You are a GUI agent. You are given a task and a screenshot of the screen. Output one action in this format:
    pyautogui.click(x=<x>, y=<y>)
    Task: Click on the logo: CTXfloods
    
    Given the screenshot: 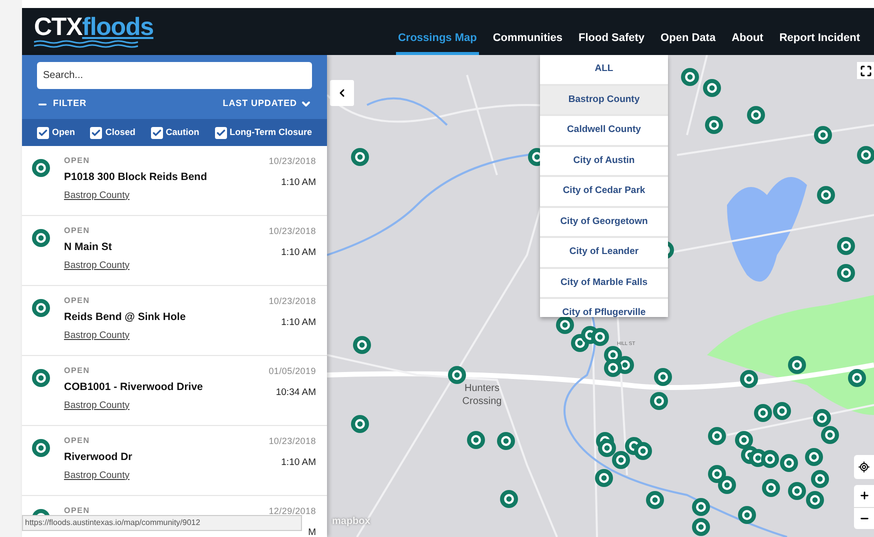 What is the action you would take?
    pyautogui.click(x=94, y=27)
    